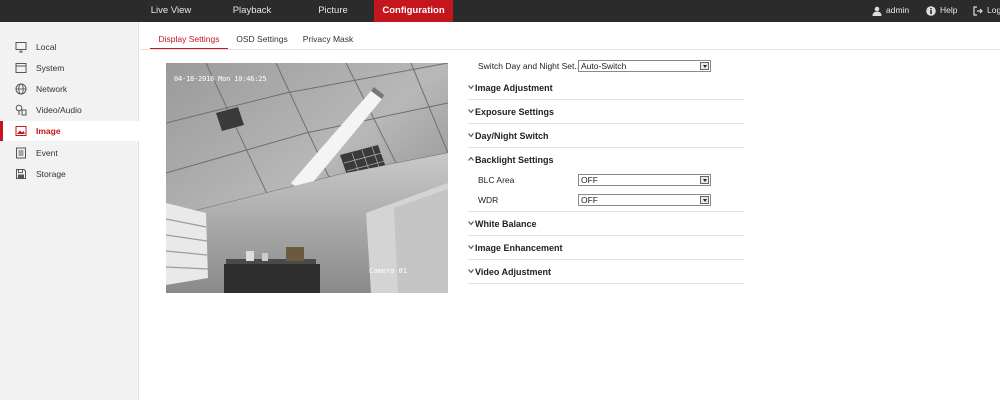 The image size is (1000, 400). Describe the element at coordinates (21, 174) in the screenshot. I see `storage-icon` at that location.